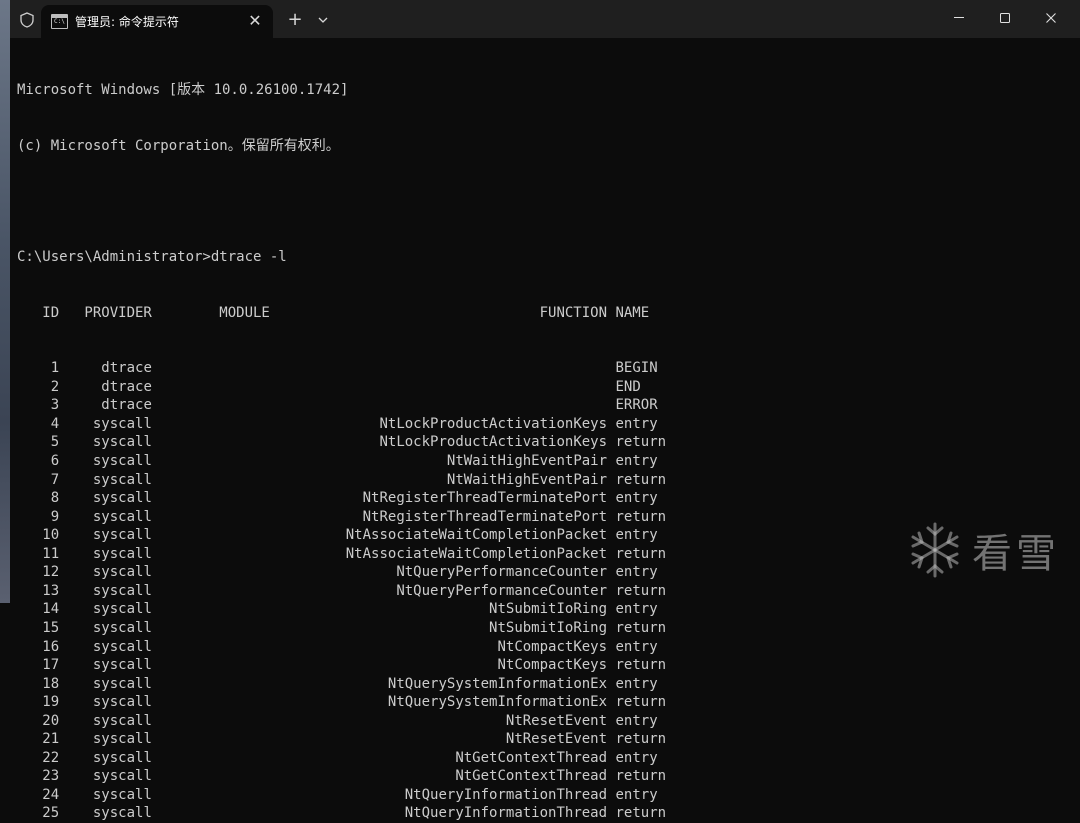  Describe the element at coordinates (38, 553) in the screenshot. I see `probe-id: 11` at that location.